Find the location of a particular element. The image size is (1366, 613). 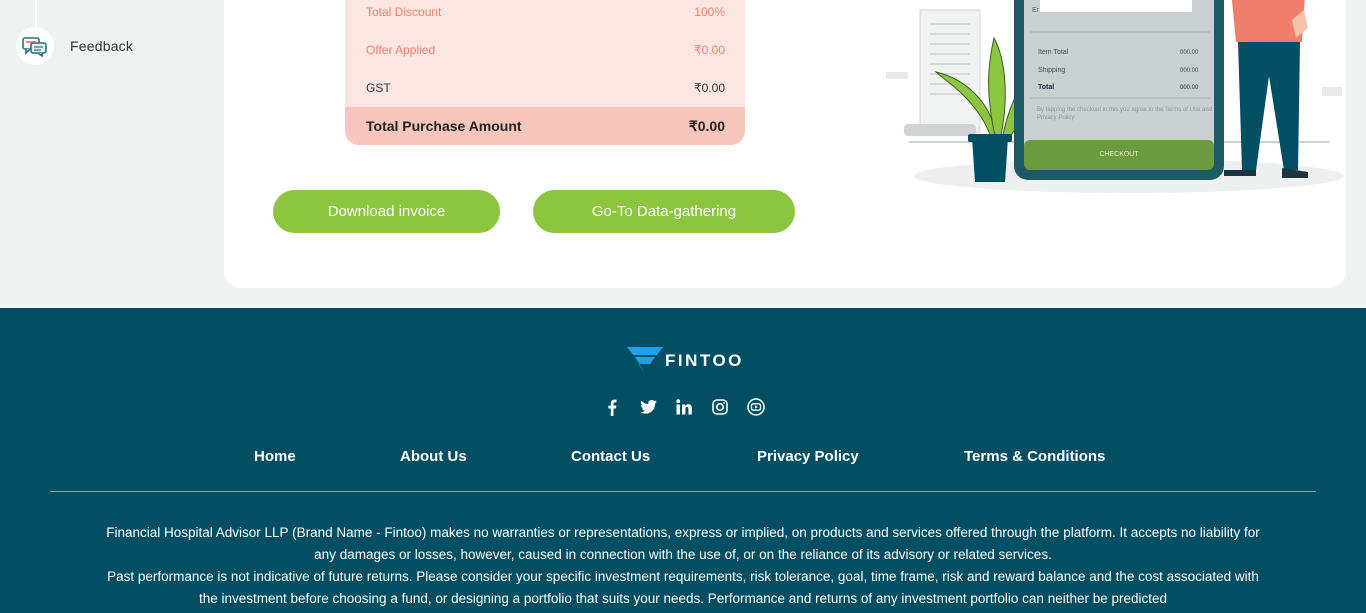

row-label: GST is located at coordinates (378, 88).